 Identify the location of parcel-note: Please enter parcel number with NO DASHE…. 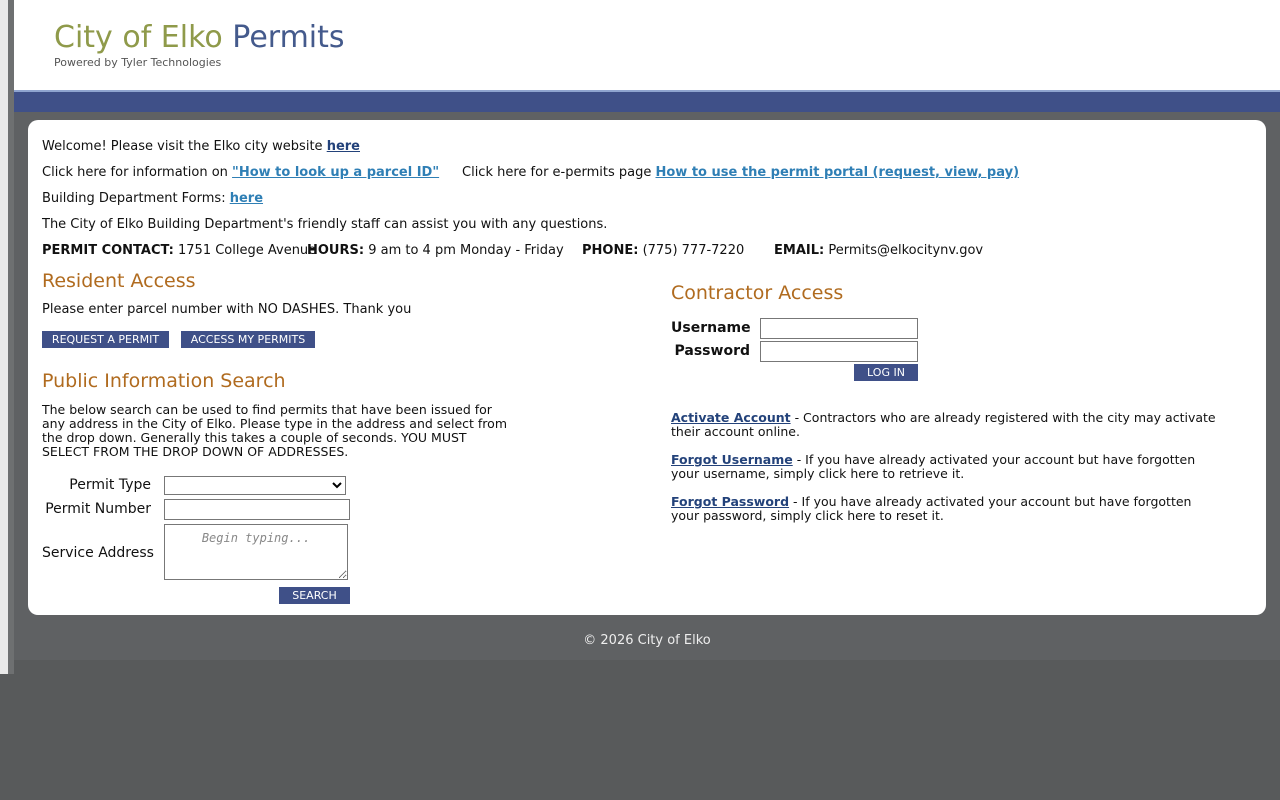
(227, 309).